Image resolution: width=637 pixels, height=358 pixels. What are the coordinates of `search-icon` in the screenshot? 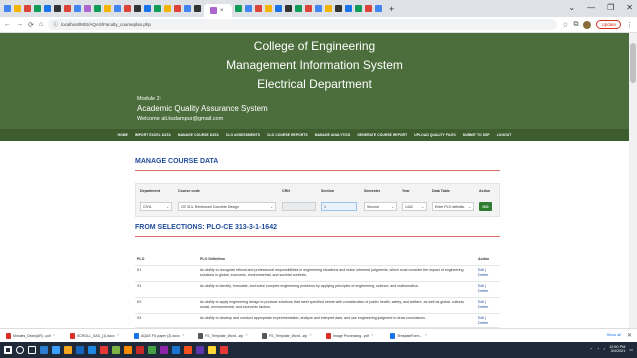 It's located at (20, 350).